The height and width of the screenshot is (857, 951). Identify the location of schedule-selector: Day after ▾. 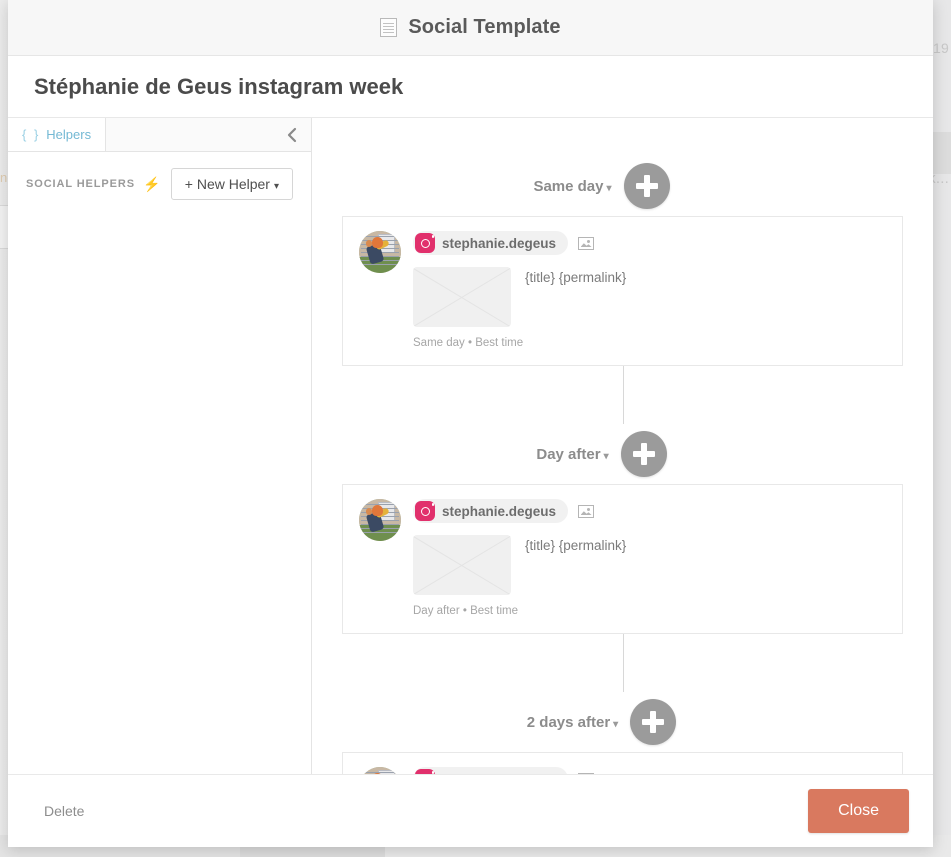
(572, 454).